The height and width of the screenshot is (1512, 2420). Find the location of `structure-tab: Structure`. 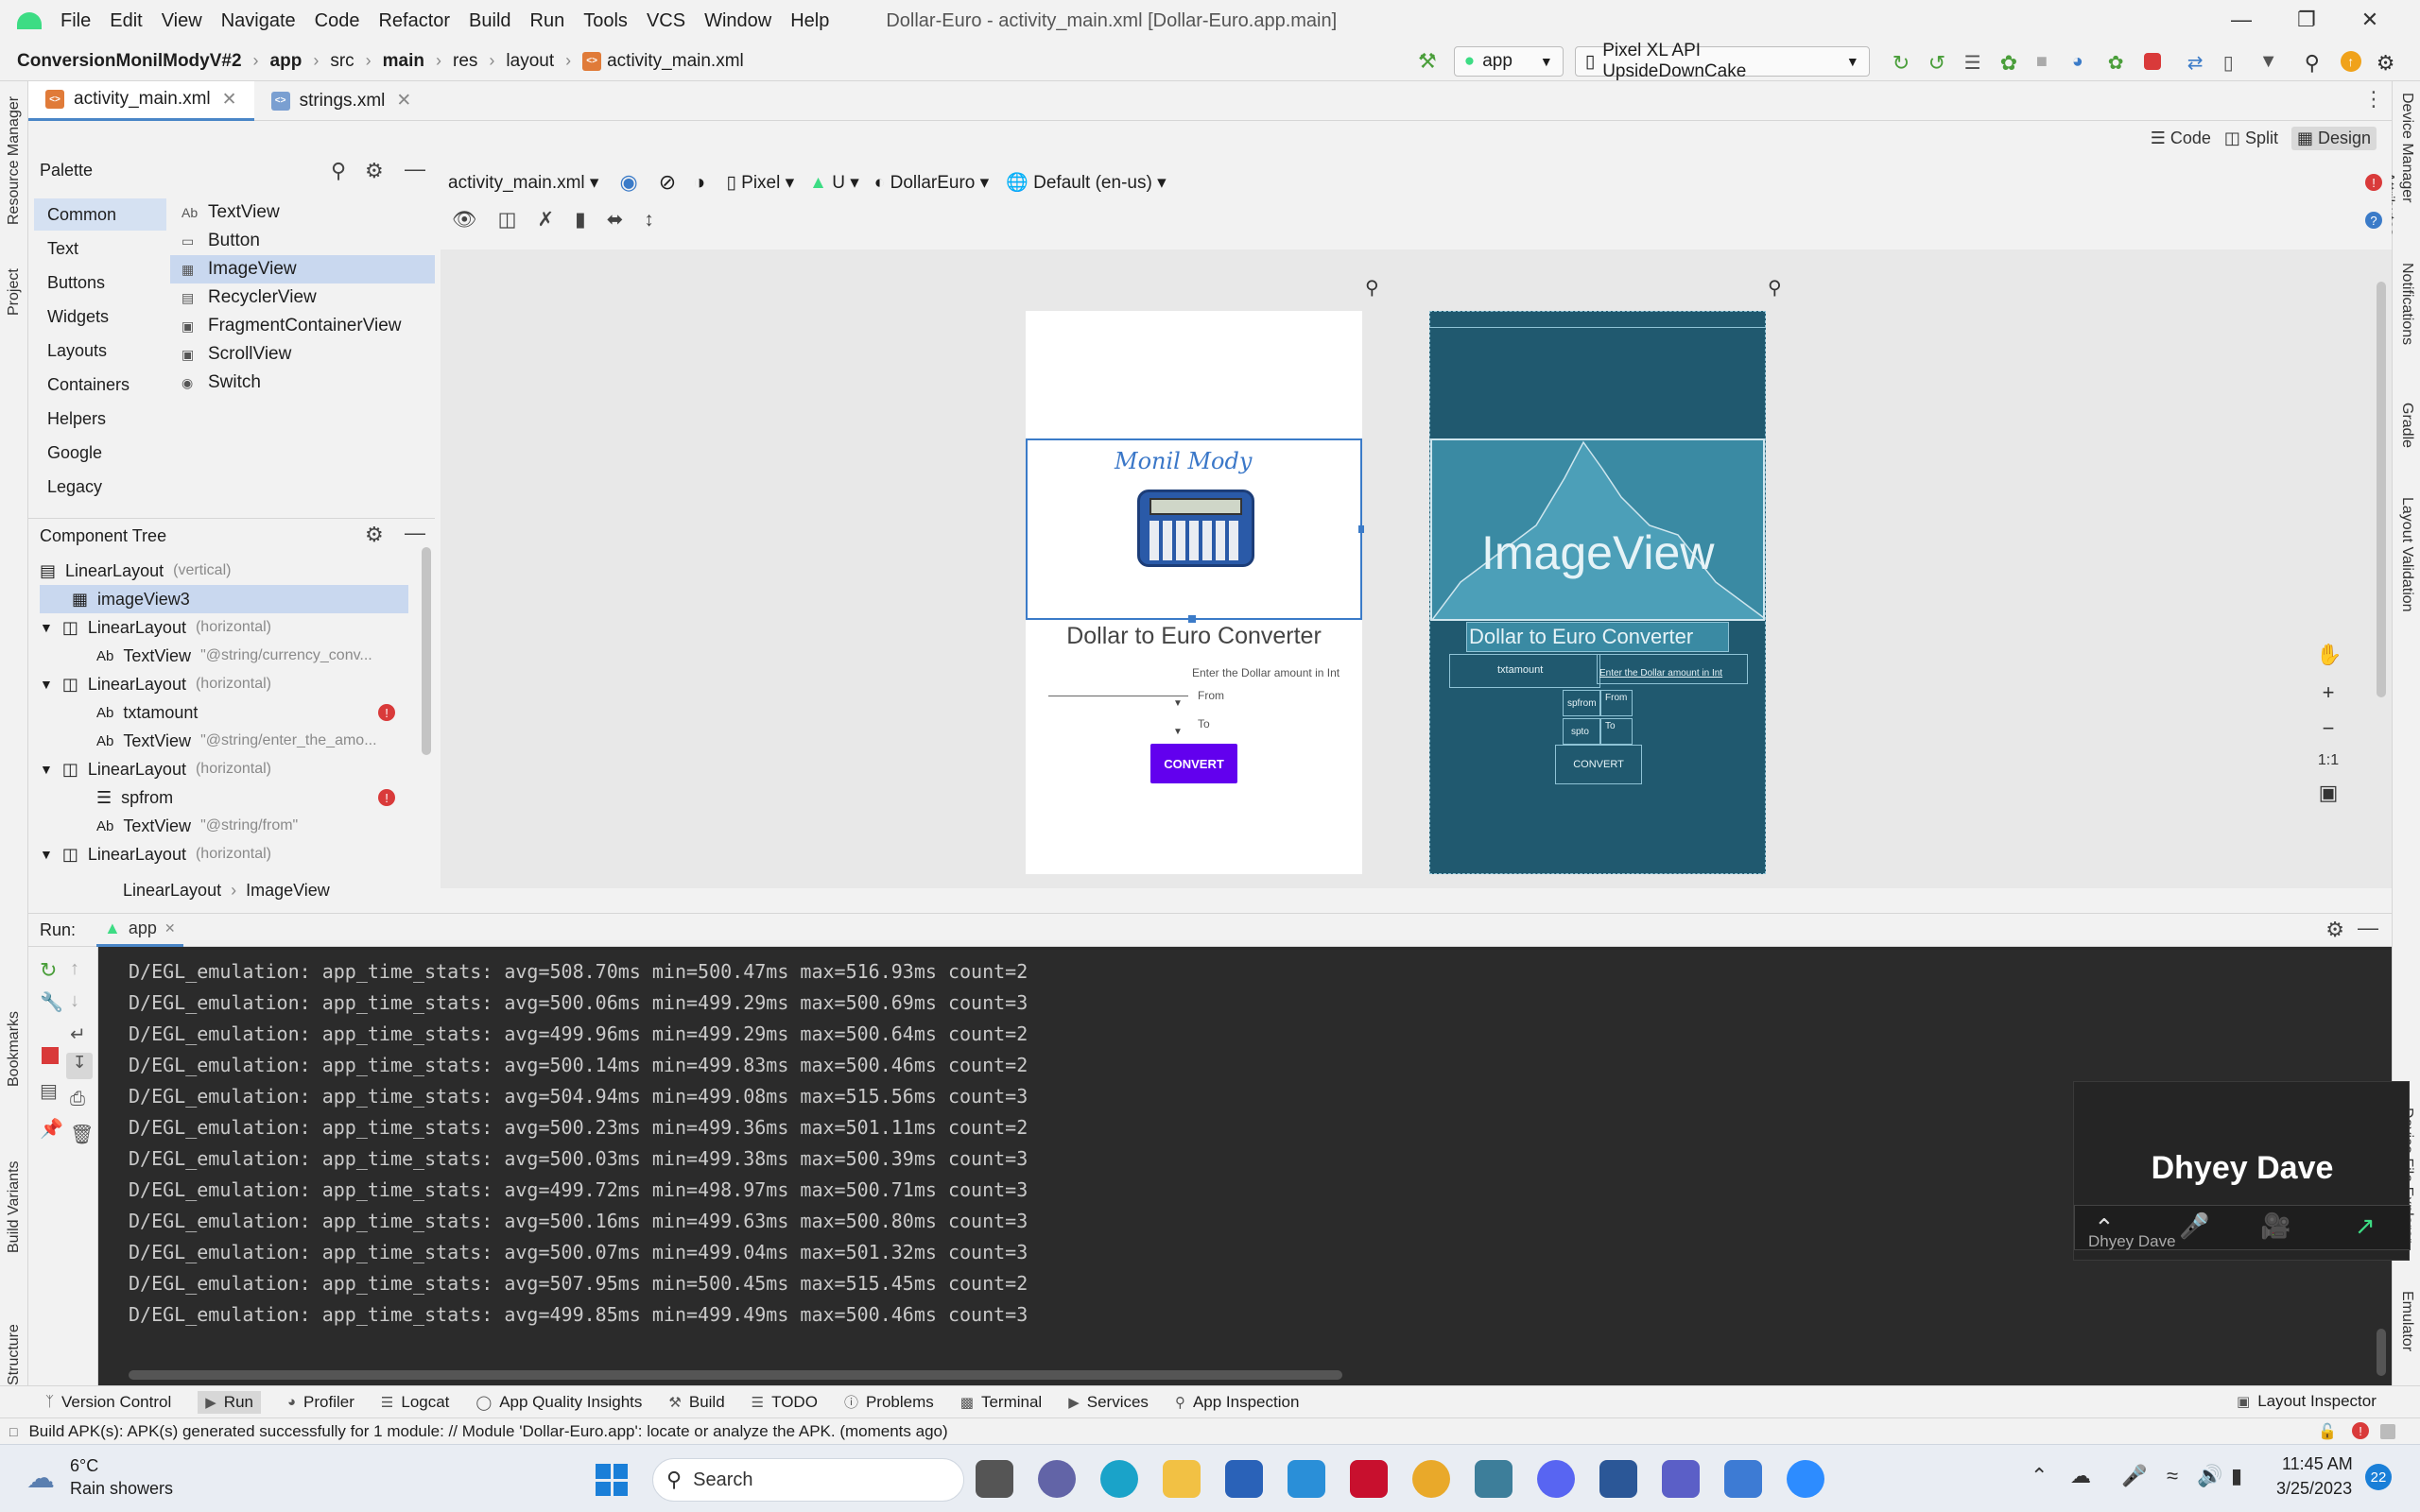

structure-tab: Structure is located at coordinates (14, 1354).